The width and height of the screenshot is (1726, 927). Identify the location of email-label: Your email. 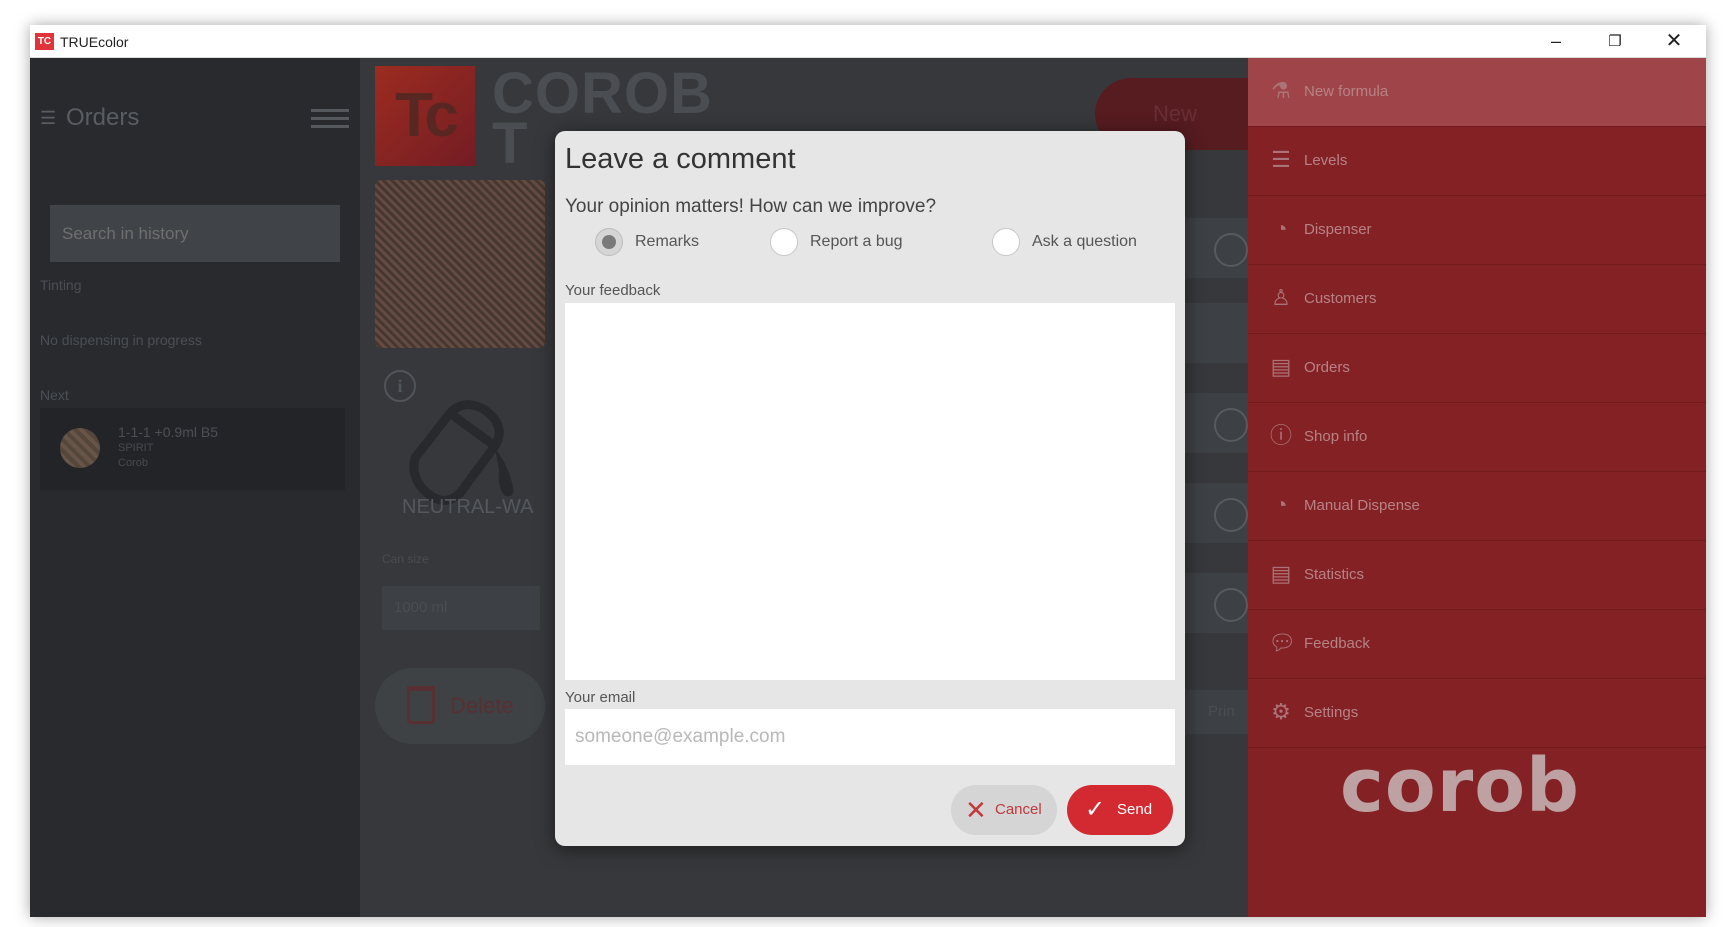
(600, 697).